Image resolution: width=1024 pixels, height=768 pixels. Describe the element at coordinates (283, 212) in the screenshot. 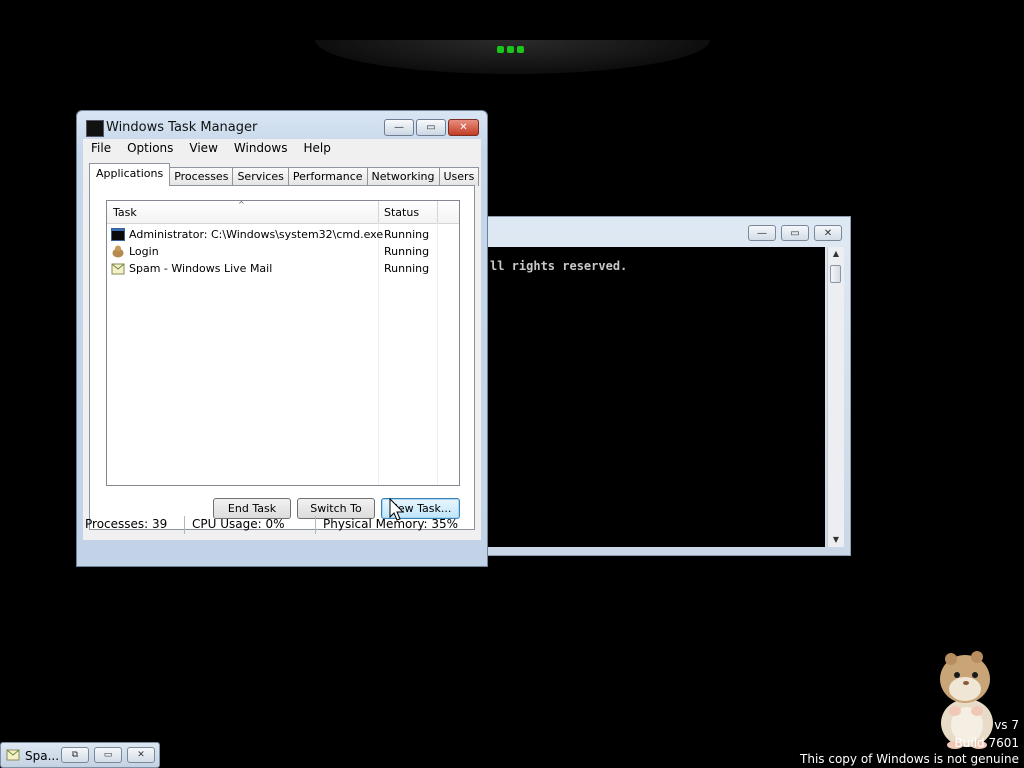

I see `list-header: ^ Task Status` at that location.